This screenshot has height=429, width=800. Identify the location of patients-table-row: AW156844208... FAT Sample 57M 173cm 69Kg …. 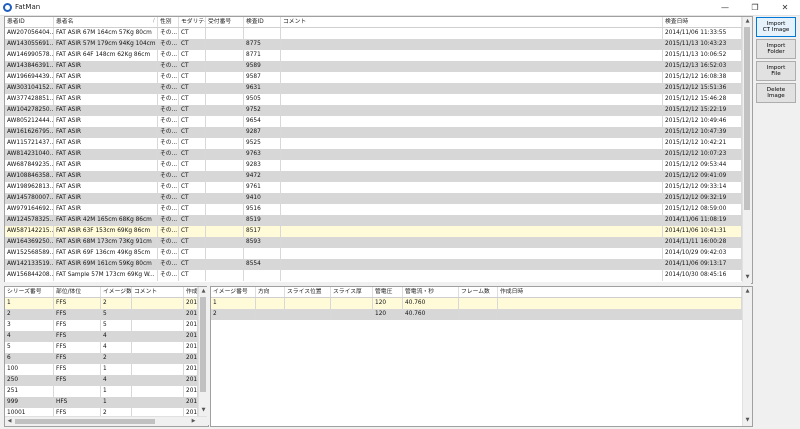
(378, 275).